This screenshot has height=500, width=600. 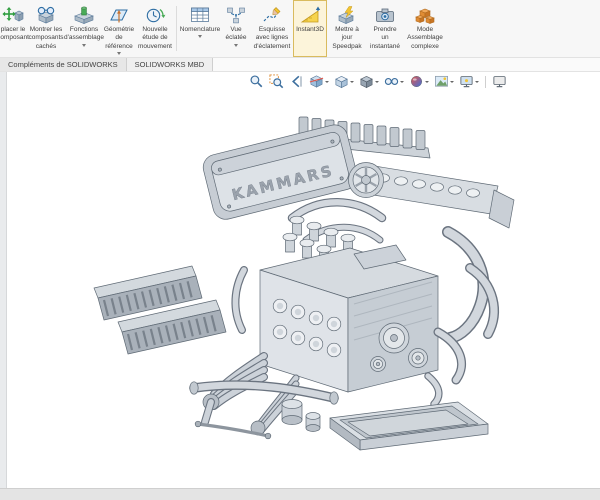 I want to click on engine-block, so click(x=349, y=318).